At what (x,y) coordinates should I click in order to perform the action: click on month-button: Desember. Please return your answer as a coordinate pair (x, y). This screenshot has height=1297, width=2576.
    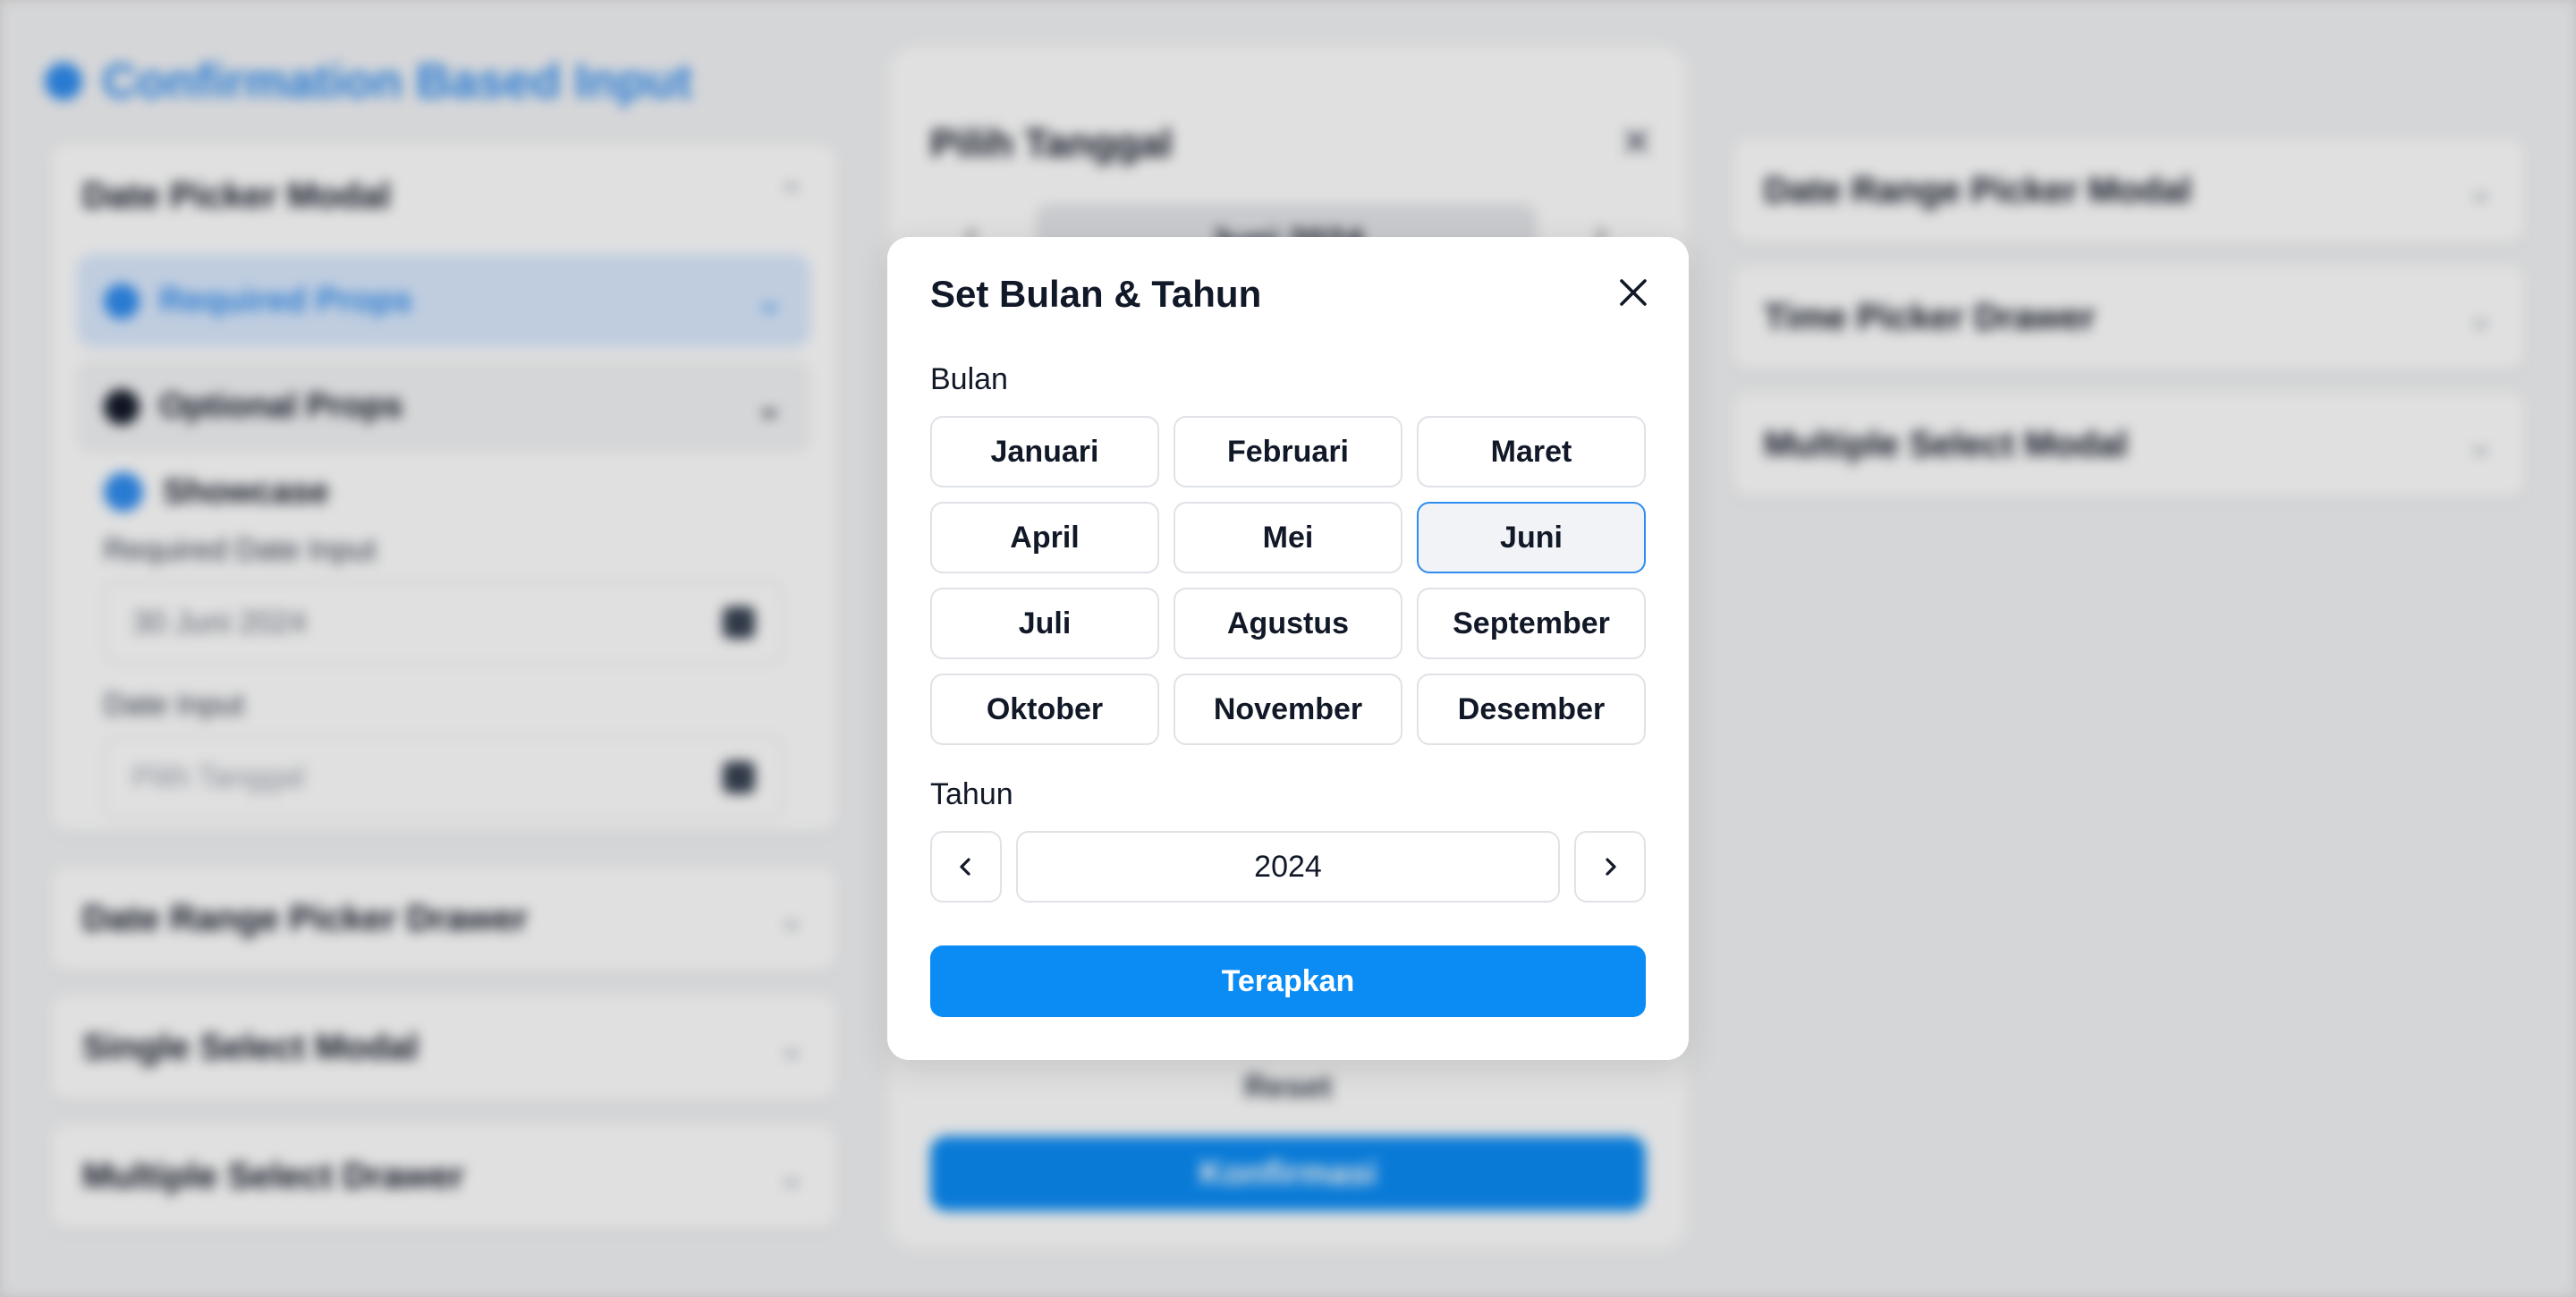
    Looking at the image, I should click on (1531, 709).